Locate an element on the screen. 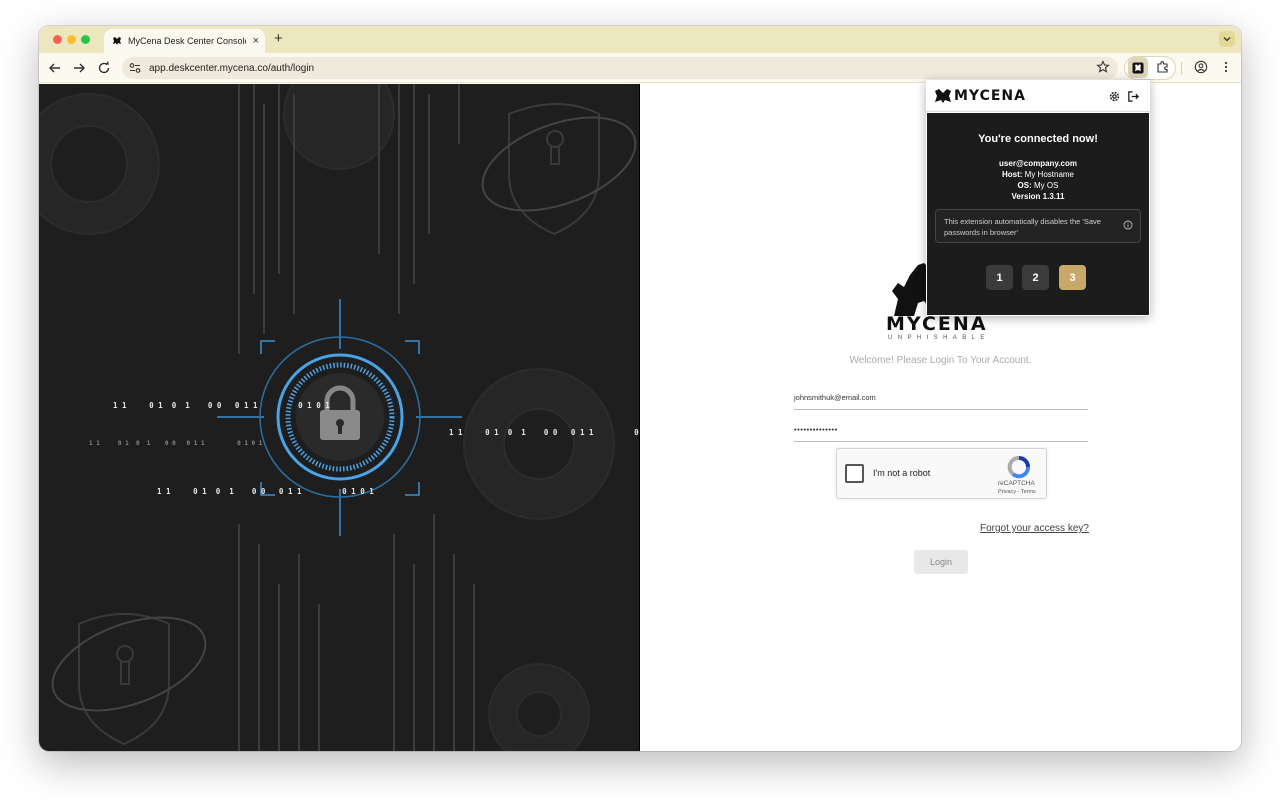 This screenshot has height=800, width=1280. info-icon is located at coordinates (1128, 225).